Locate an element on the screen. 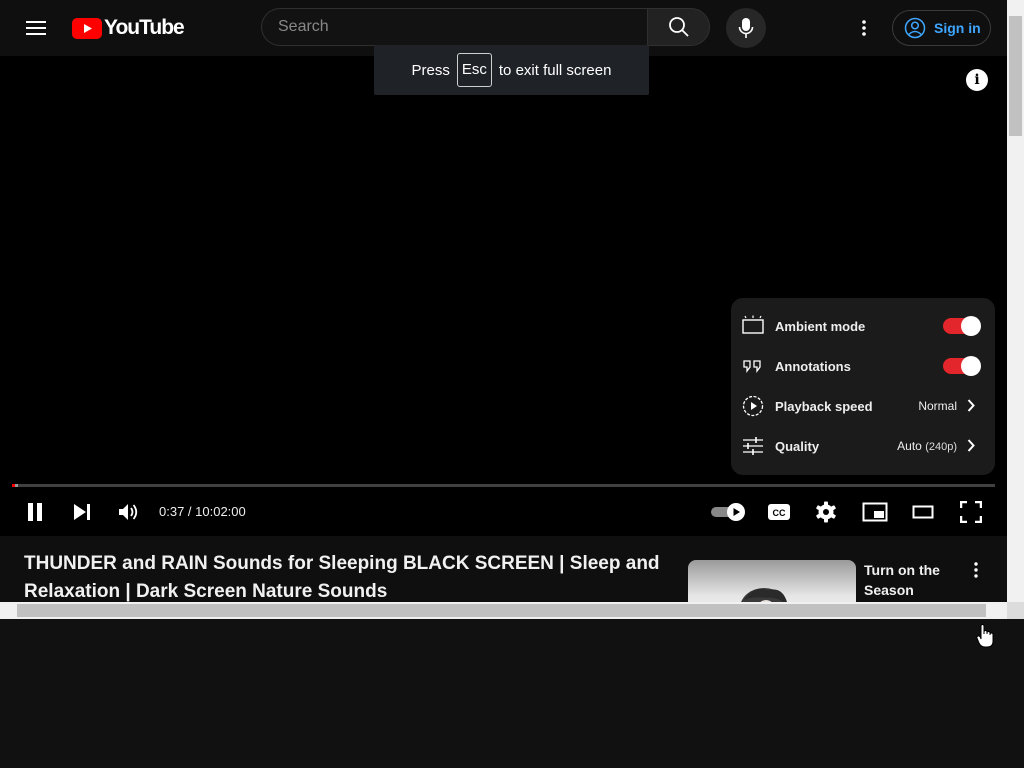 The width and height of the screenshot is (1024, 768). svg-text: CC is located at coordinates (779, 513).